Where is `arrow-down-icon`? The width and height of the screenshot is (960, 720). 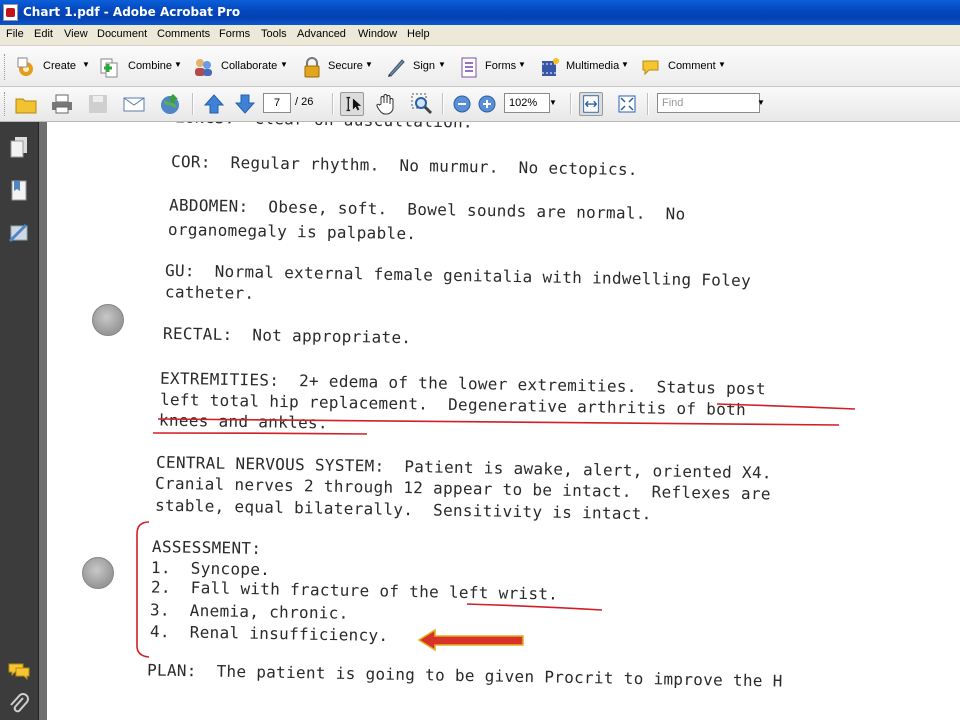 arrow-down-icon is located at coordinates (245, 104).